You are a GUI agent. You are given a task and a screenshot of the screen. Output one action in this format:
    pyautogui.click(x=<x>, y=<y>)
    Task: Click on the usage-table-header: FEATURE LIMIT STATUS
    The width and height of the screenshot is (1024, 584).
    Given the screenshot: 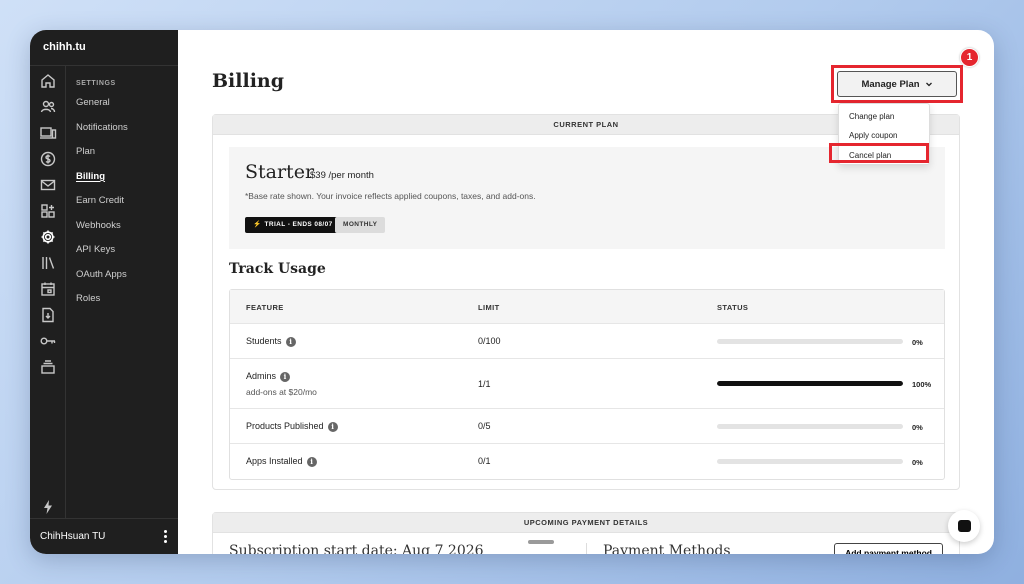 What is the action you would take?
    pyautogui.click(x=587, y=307)
    